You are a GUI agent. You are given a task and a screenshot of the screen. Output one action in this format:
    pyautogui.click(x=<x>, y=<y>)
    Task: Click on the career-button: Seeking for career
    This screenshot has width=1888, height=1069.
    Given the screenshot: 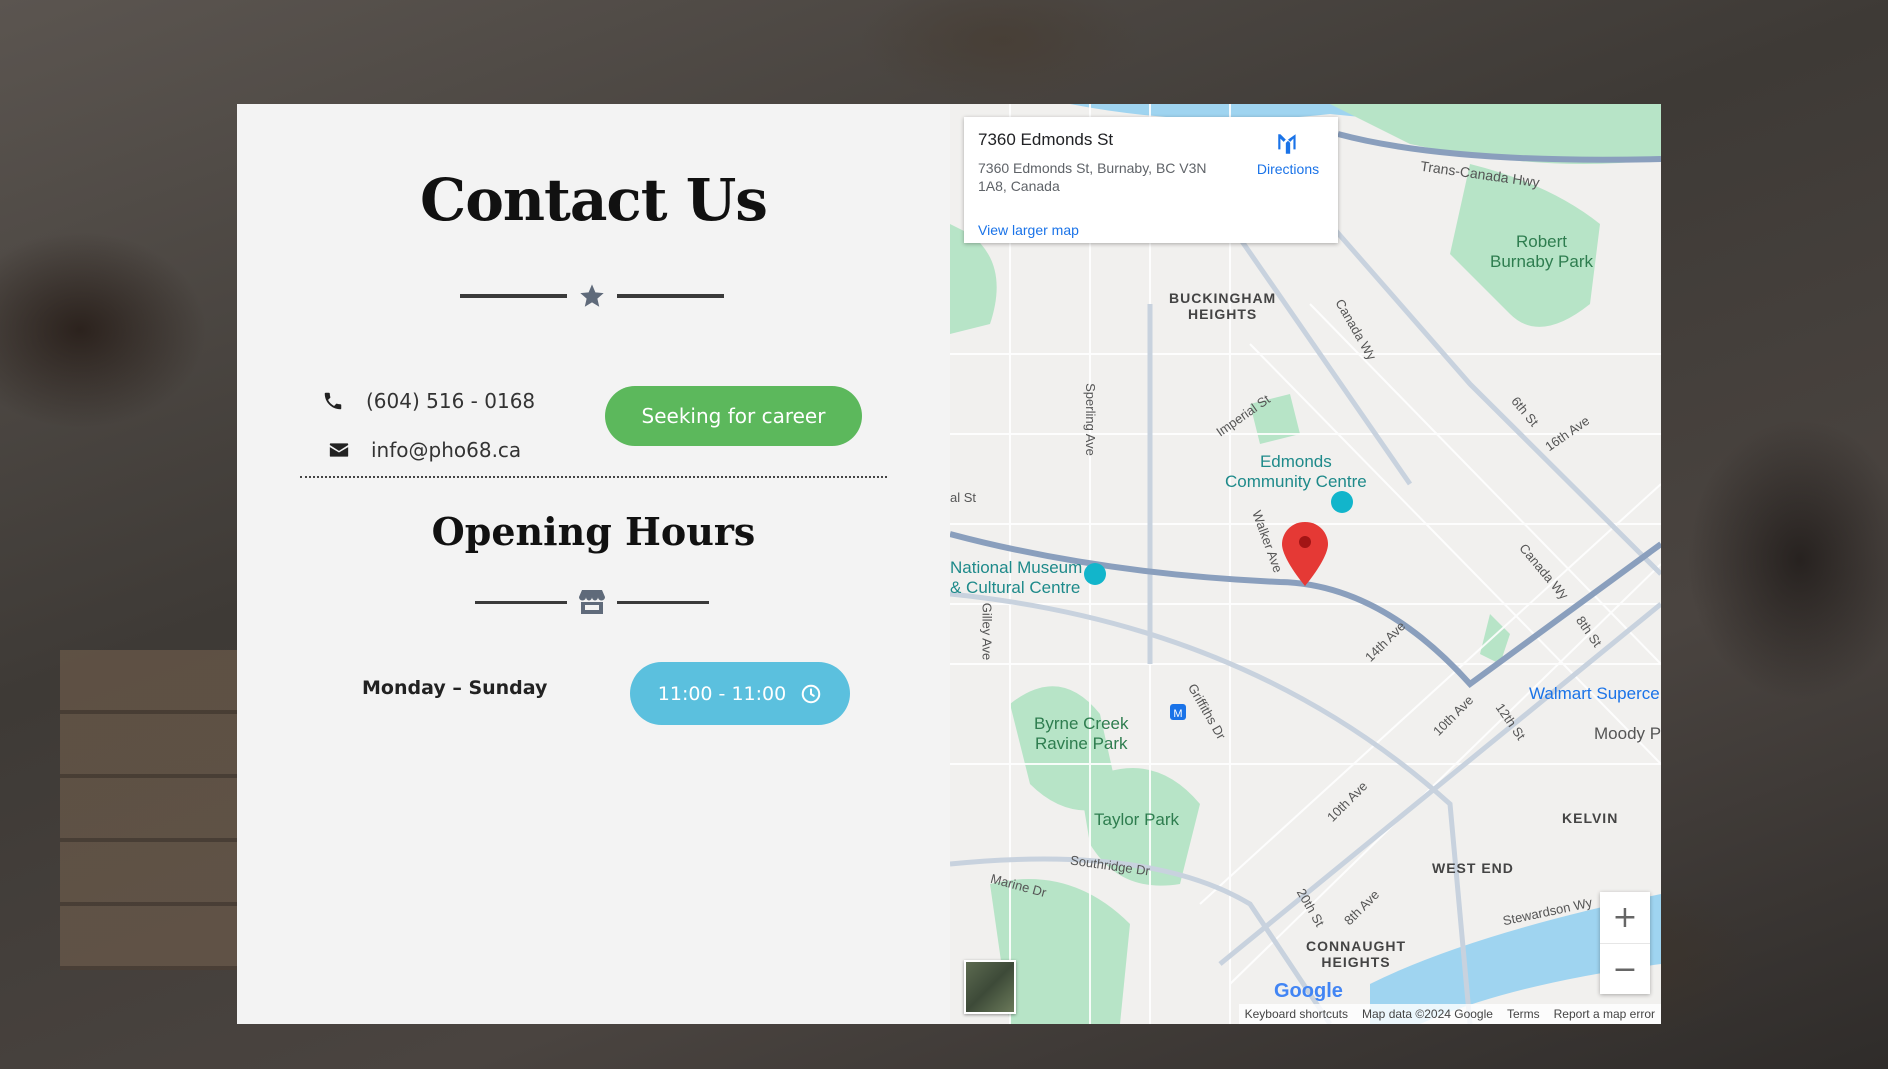 What is the action you would take?
    pyautogui.click(x=733, y=416)
    